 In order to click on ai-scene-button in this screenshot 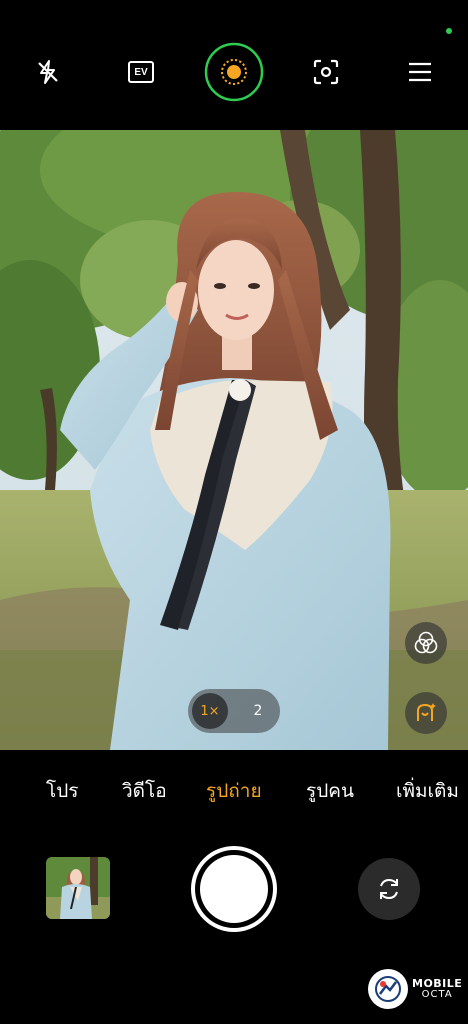, I will do `click(234, 72)`.